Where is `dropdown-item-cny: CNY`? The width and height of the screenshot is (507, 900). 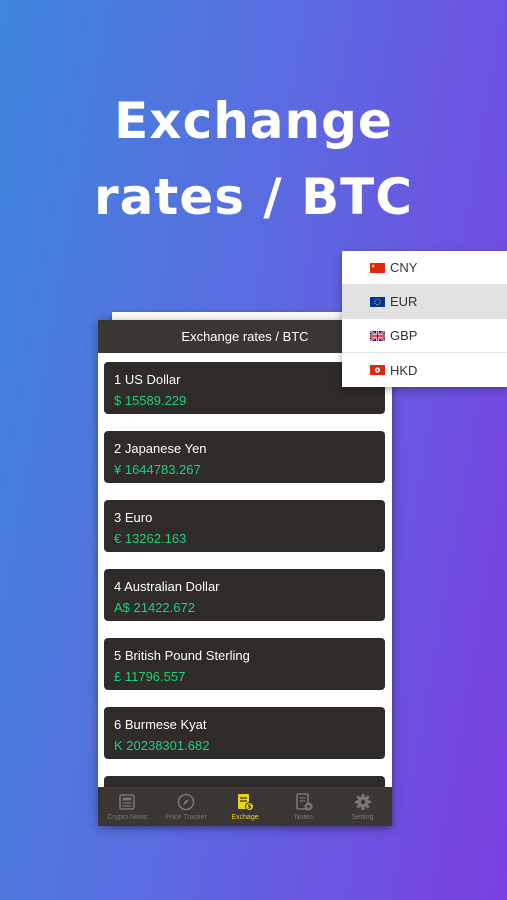 dropdown-item-cny: CNY is located at coordinates (424, 268).